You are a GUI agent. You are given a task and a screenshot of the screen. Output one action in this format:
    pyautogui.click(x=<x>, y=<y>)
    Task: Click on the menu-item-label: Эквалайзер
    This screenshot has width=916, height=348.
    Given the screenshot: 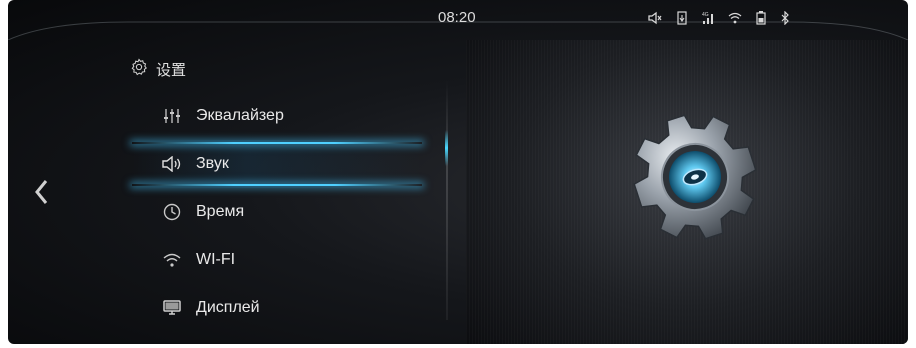 What is the action you would take?
    pyautogui.click(x=240, y=115)
    